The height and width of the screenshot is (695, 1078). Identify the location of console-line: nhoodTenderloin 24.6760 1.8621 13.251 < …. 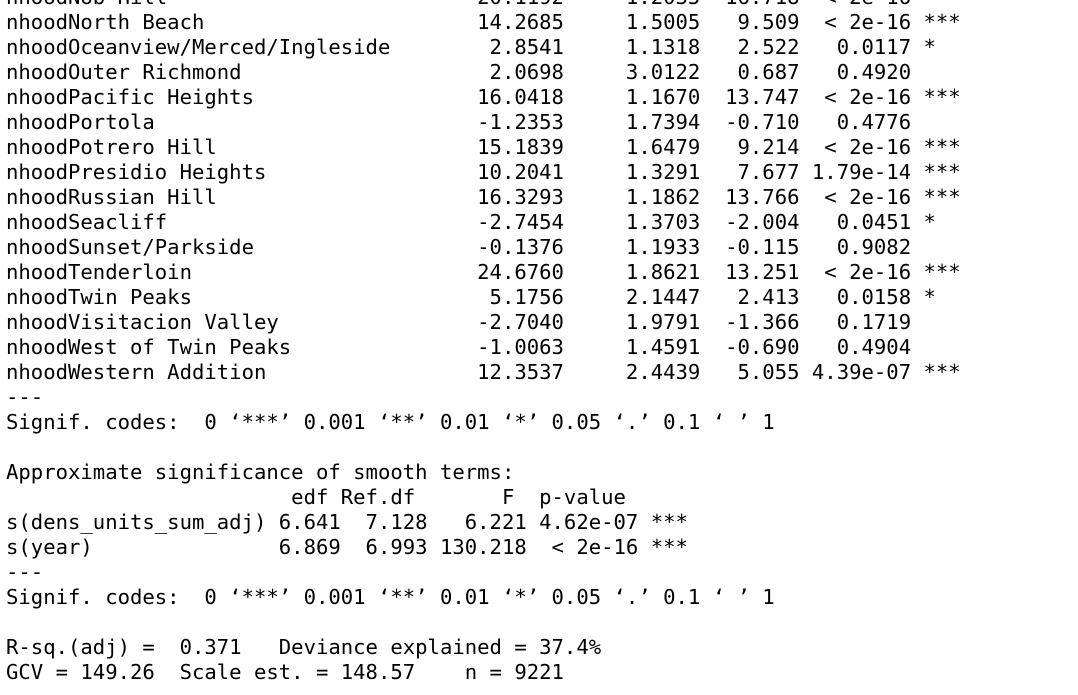
(483, 272).